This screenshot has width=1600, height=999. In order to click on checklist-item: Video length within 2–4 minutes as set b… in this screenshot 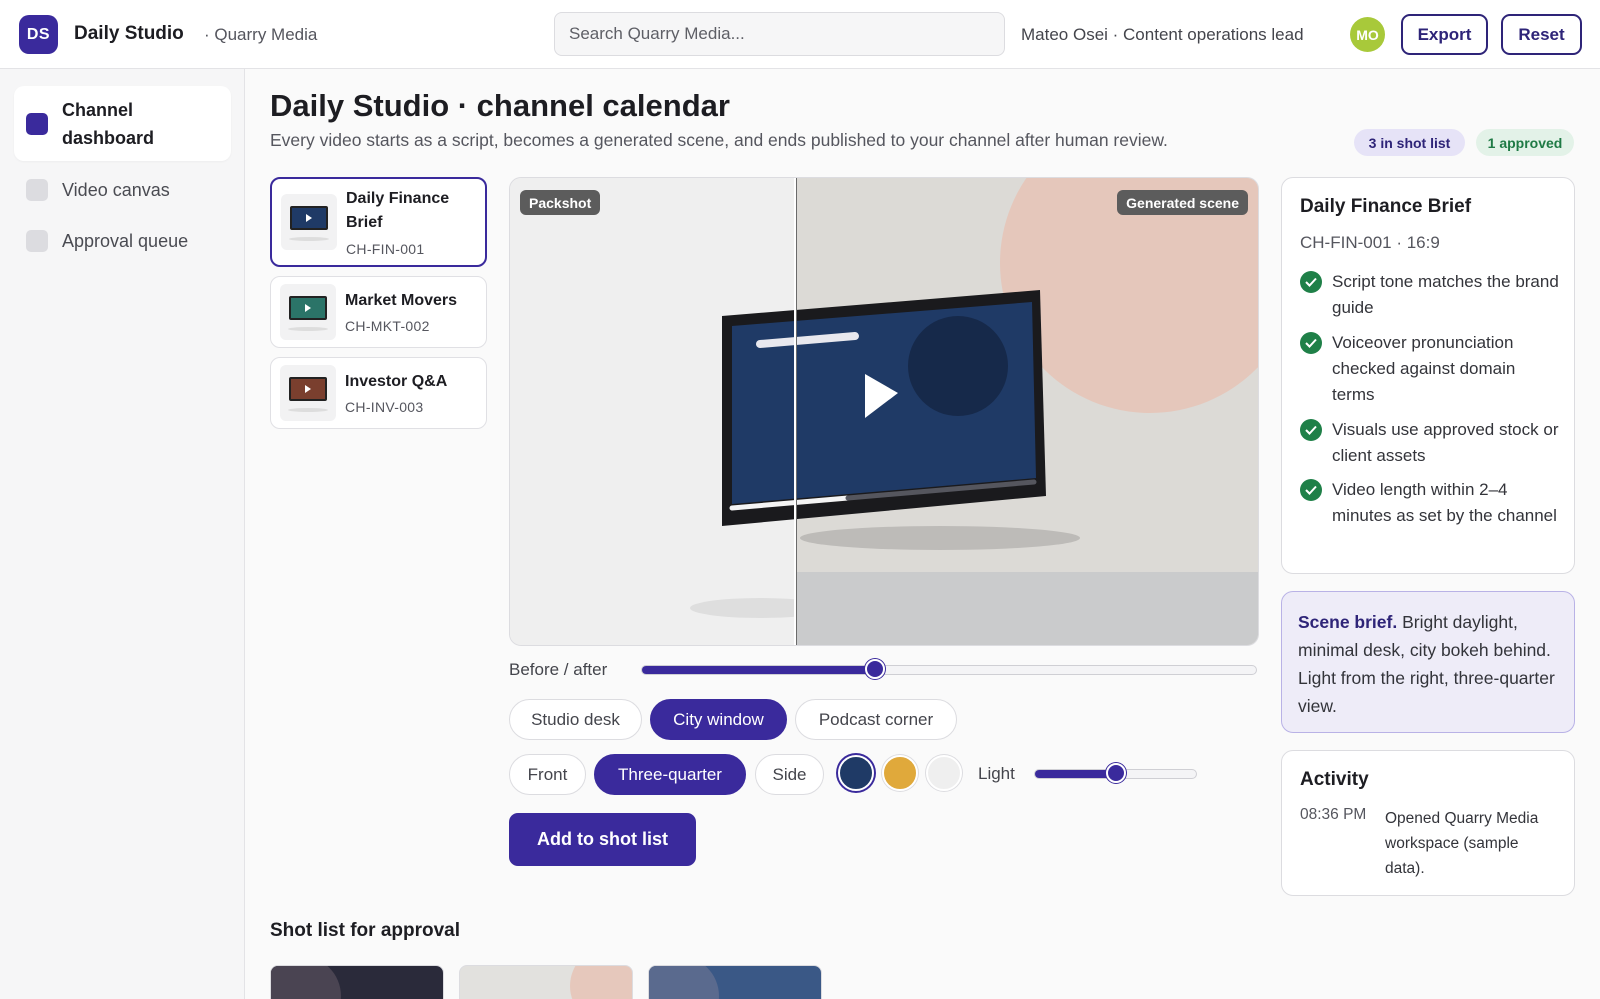, I will do `click(1431, 503)`.